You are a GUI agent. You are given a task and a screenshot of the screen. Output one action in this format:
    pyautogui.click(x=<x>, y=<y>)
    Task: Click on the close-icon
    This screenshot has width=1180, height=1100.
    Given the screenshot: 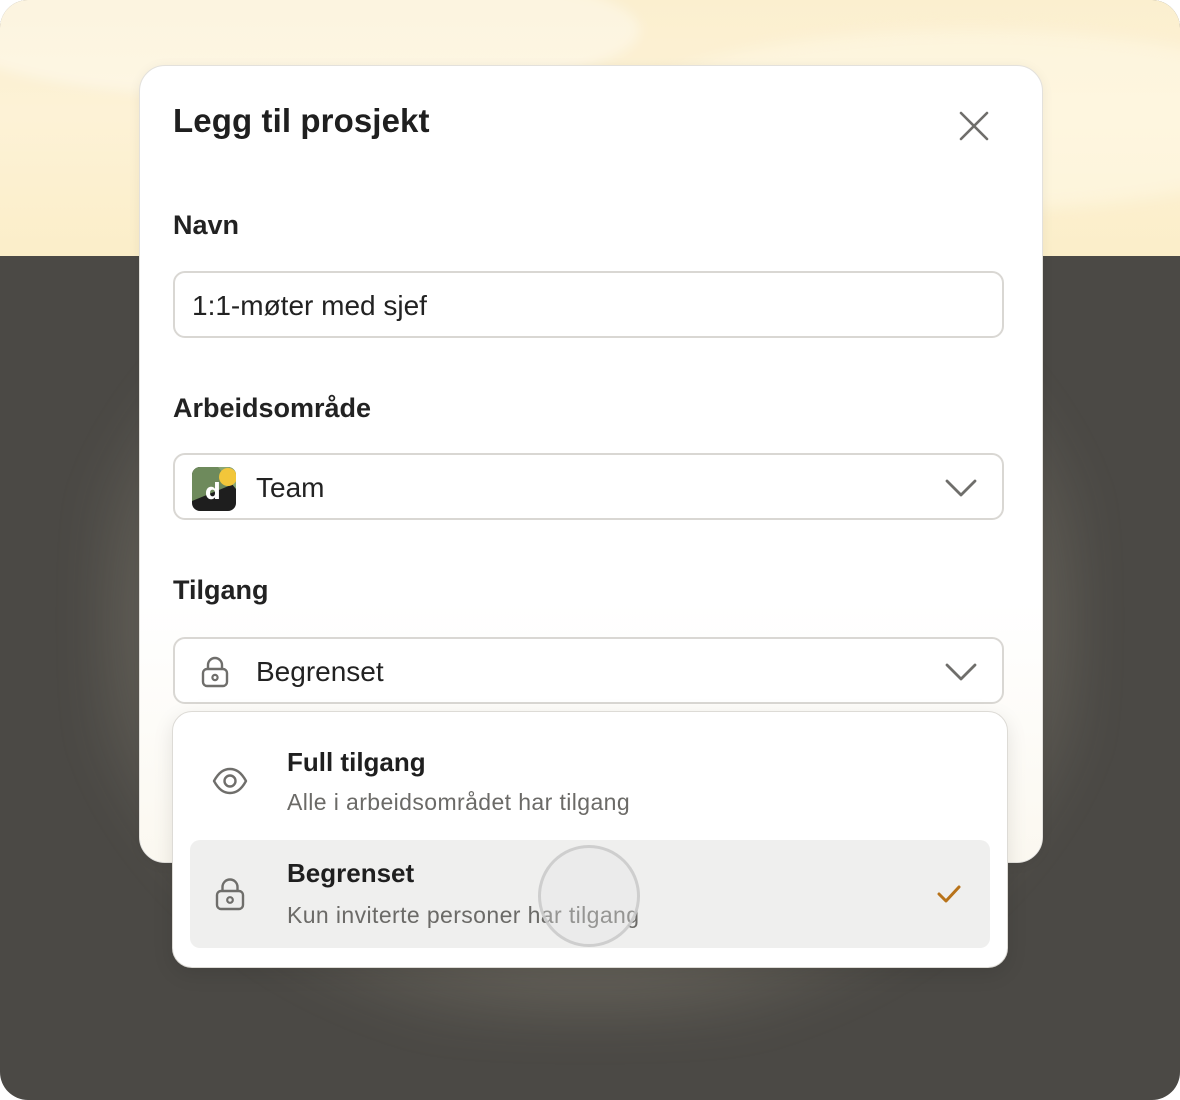 What is the action you would take?
    pyautogui.click(x=974, y=126)
    